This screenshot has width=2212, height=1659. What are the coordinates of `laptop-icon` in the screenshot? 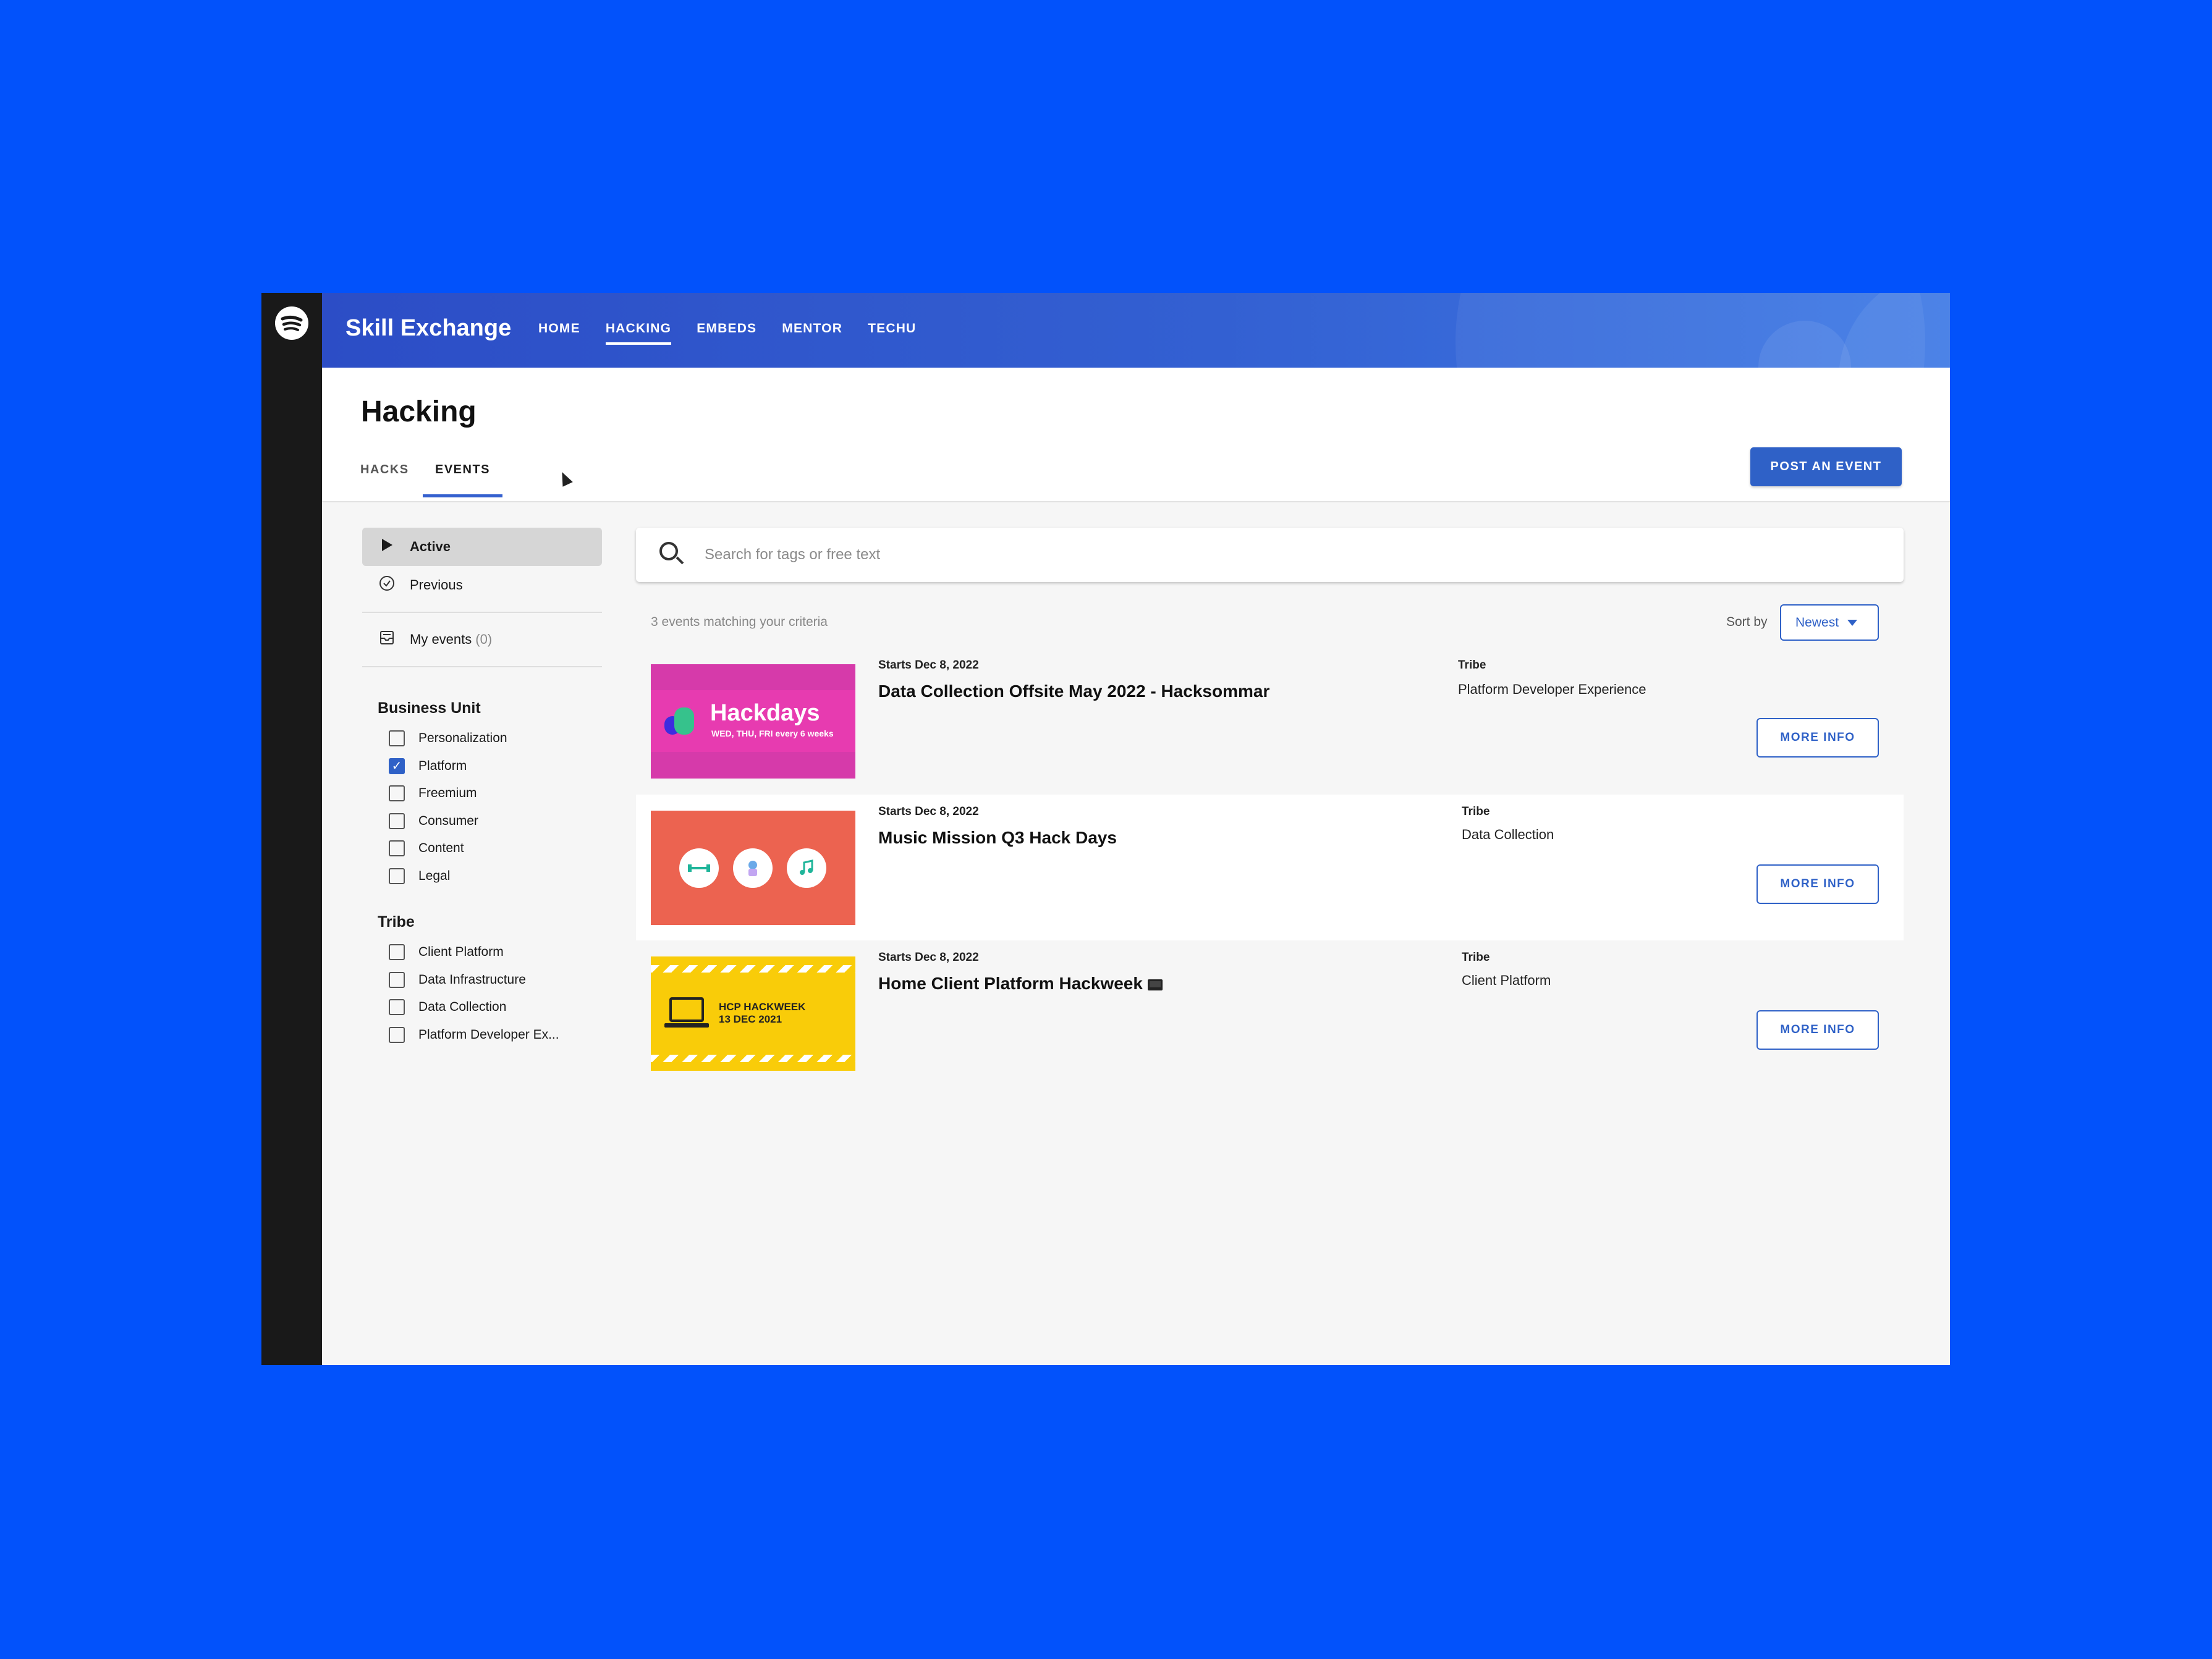 It's located at (686, 1013).